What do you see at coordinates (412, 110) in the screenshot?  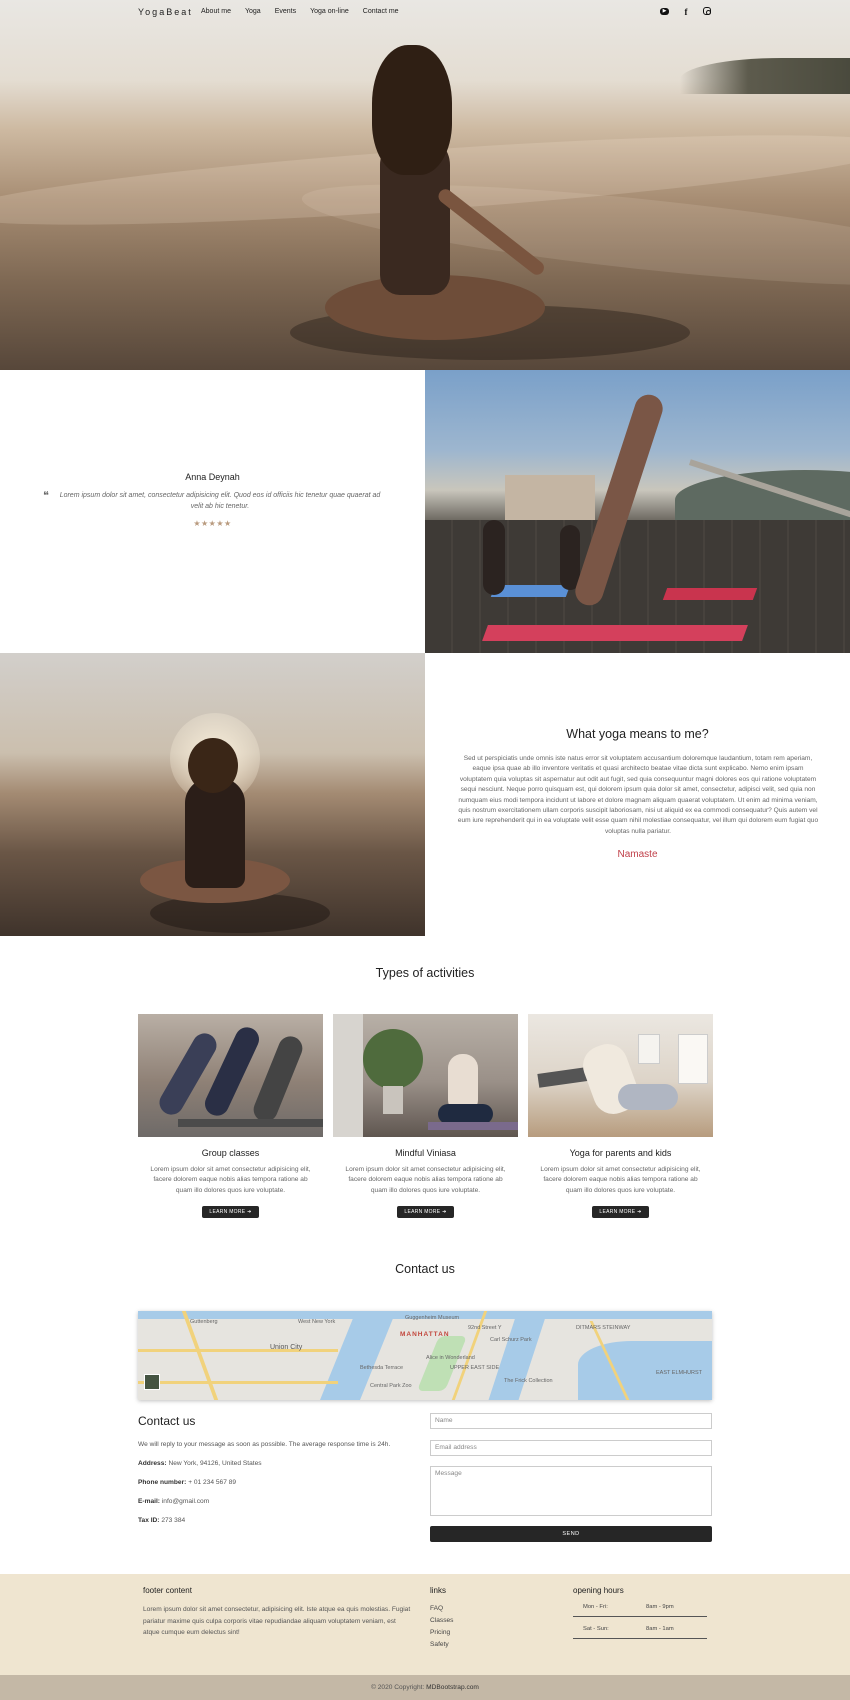 I see `hero-figure-hair` at bounding box center [412, 110].